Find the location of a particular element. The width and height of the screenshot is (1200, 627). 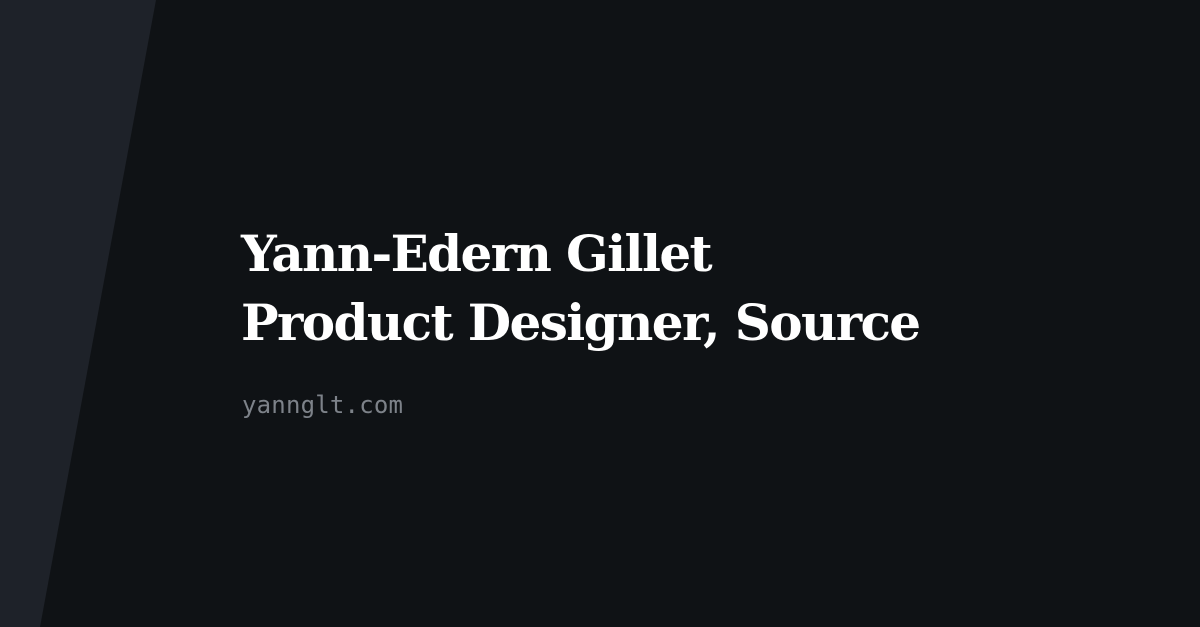

role-title: Product Designer, Source is located at coordinates (581, 322).